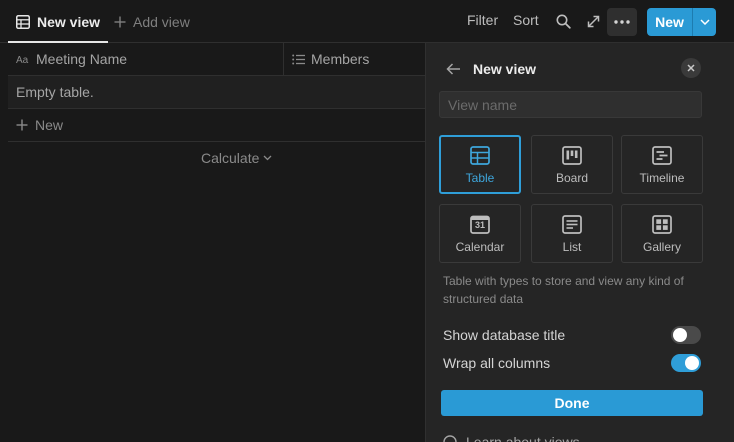  I want to click on expand-arrows-icon, so click(593, 21).